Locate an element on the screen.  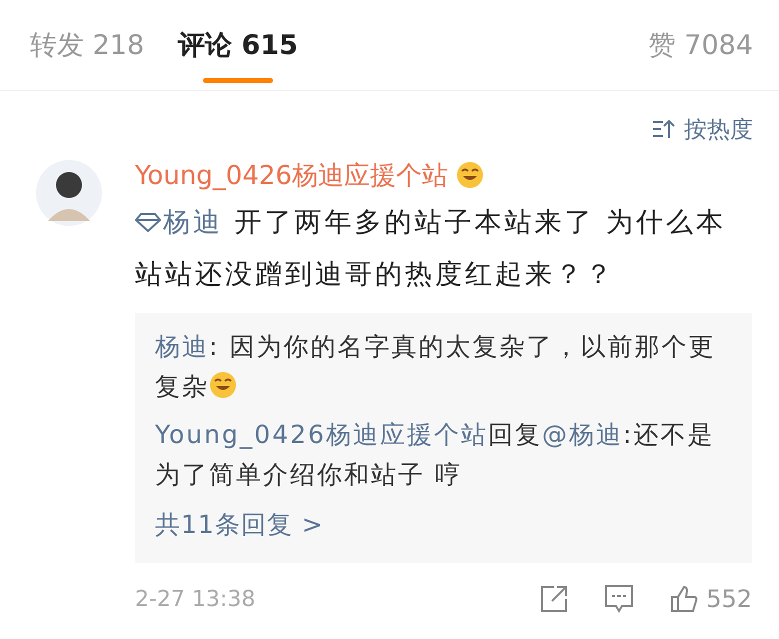
share-icon is located at coordinates (554, 599).